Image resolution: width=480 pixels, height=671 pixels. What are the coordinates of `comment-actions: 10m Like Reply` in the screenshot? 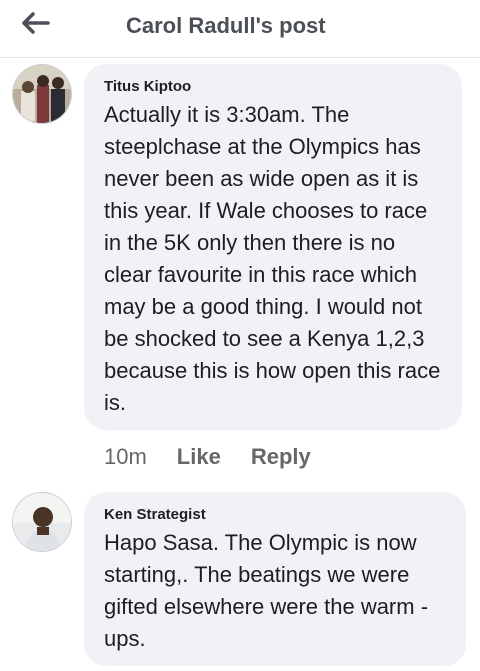 It's located at (207, 457).